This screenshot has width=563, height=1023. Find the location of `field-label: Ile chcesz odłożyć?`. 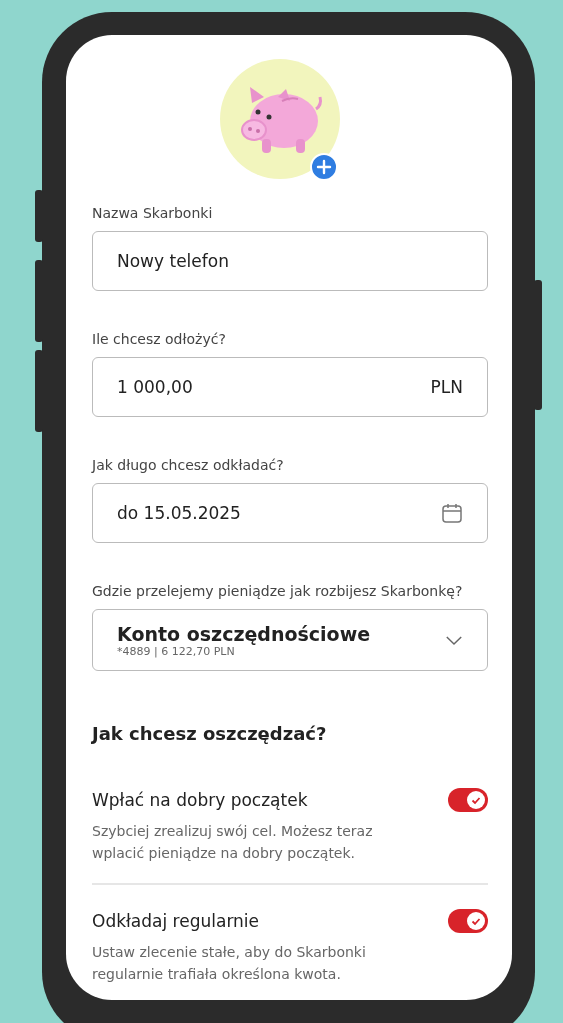

field-label: Ile chcesz odłożyć? is located at coordinates (159, 339).